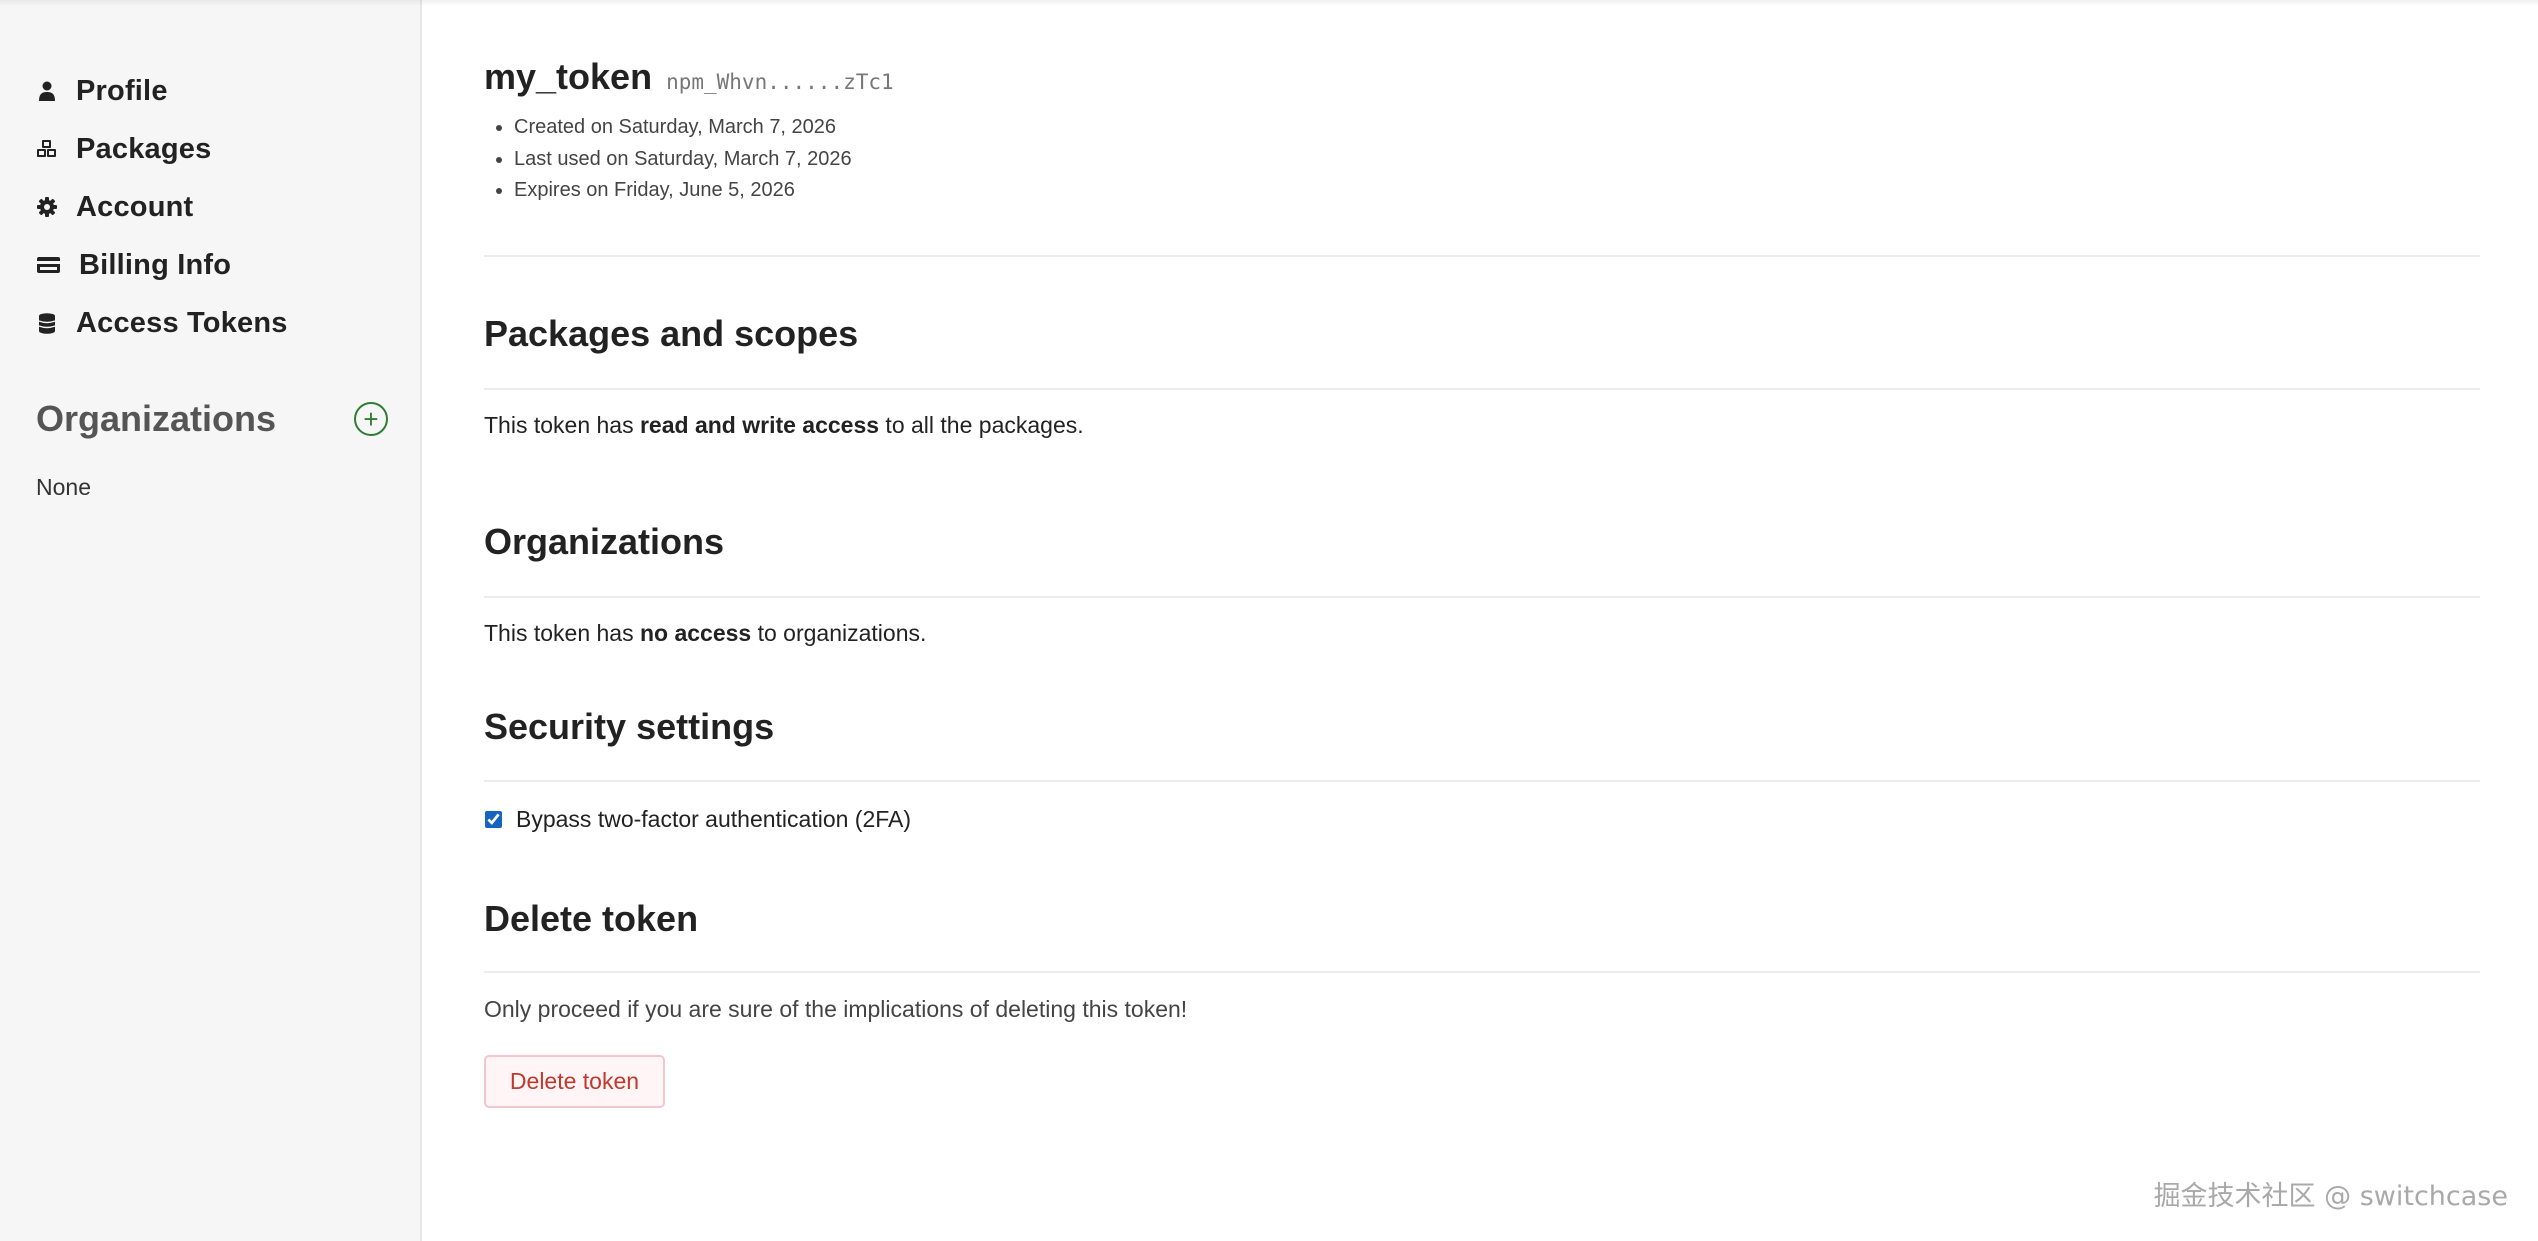  Describe the element at coordinates (122, 90) in the screenshot. I see `sidebar-item-label: Profile` at that location.